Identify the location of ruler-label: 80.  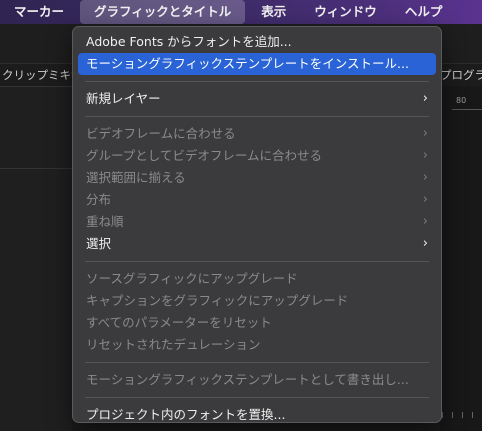
(461, 100).